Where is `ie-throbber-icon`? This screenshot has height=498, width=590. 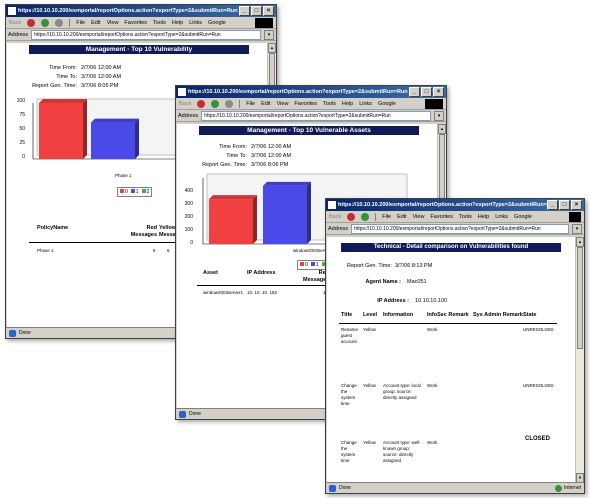 ie-throbber-icon is located at coordinates (434, 103).